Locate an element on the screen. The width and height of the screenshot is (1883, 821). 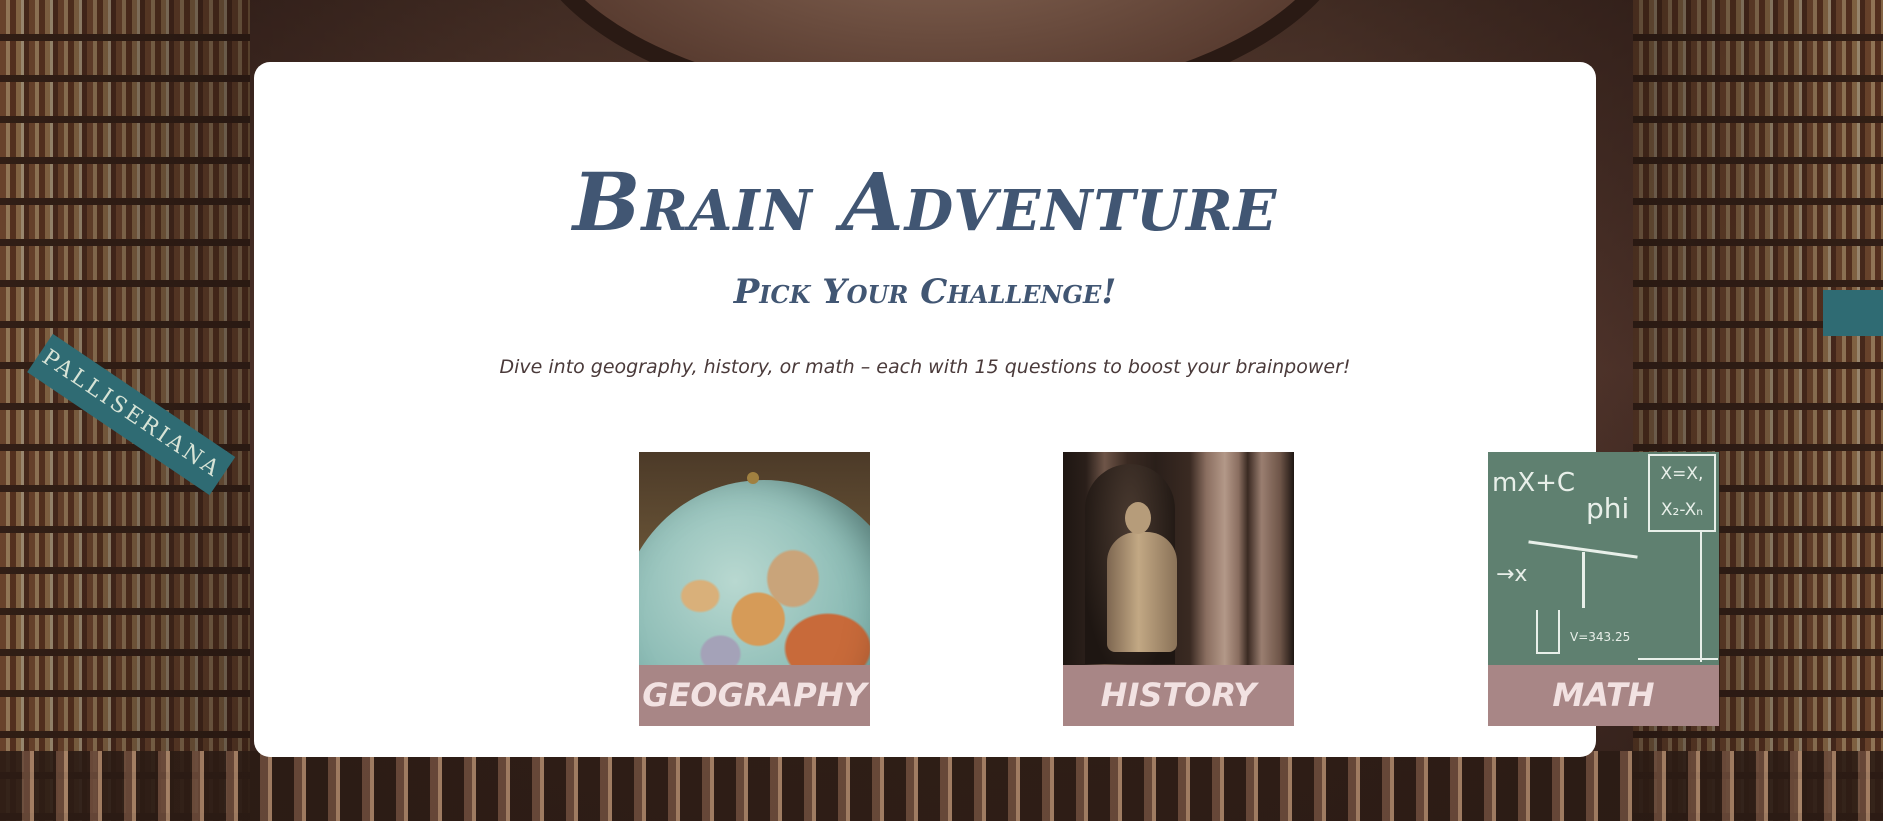
library-banner-right is located at coordinates (1853, 313).